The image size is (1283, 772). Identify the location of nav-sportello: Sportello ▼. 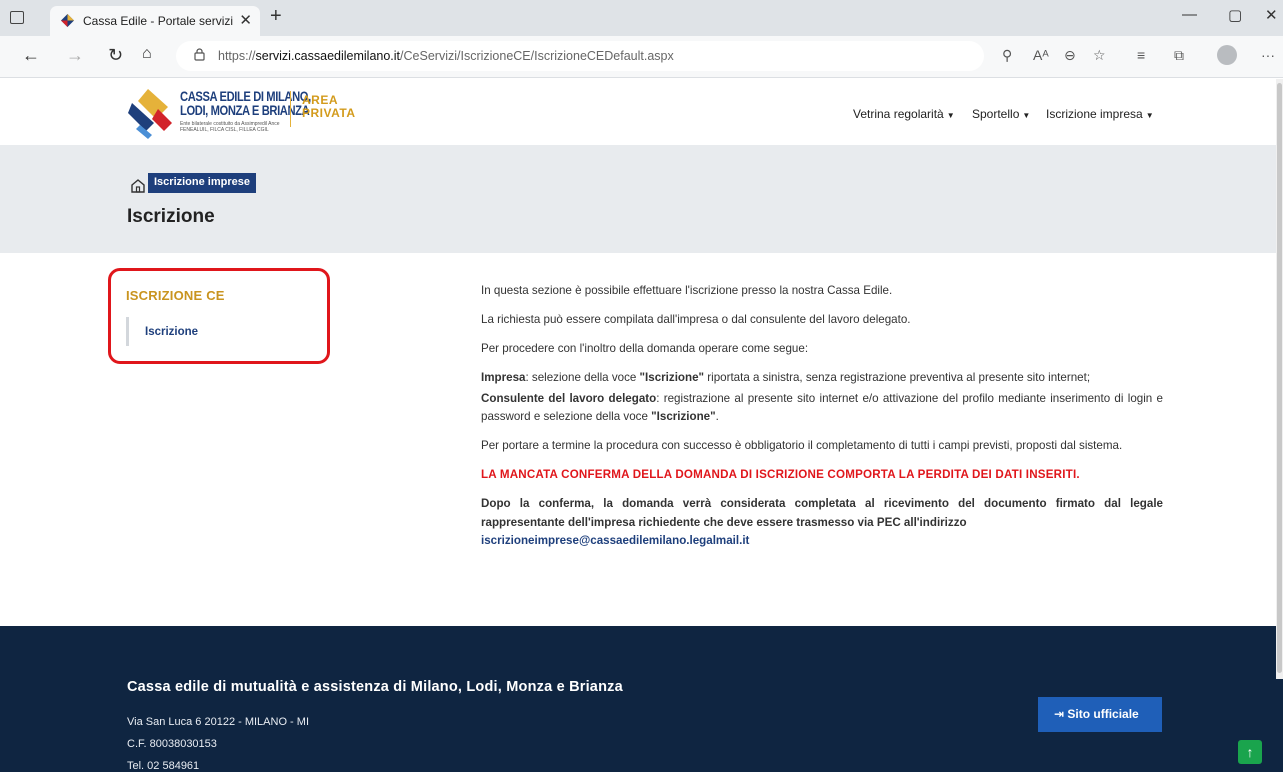
(1001, 114).